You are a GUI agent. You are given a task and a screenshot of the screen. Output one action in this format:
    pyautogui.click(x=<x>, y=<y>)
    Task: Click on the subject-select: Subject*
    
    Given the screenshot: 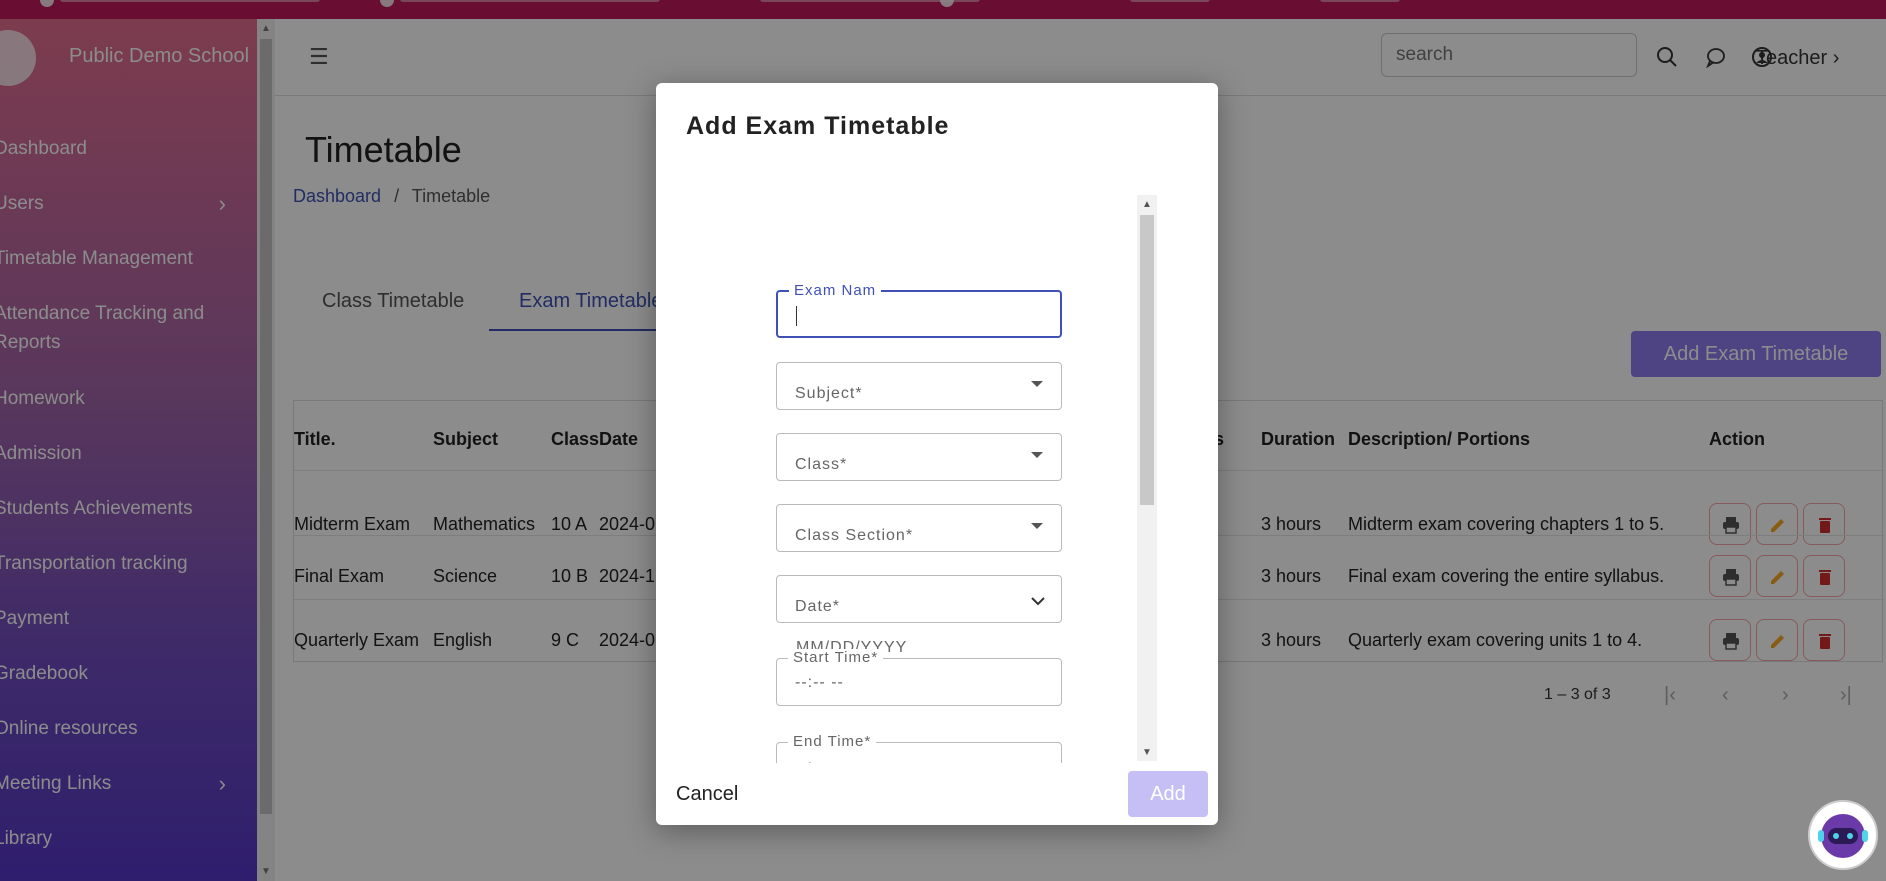 What is the action you would take?
    pyautogui.click(x=919, y=386)
    